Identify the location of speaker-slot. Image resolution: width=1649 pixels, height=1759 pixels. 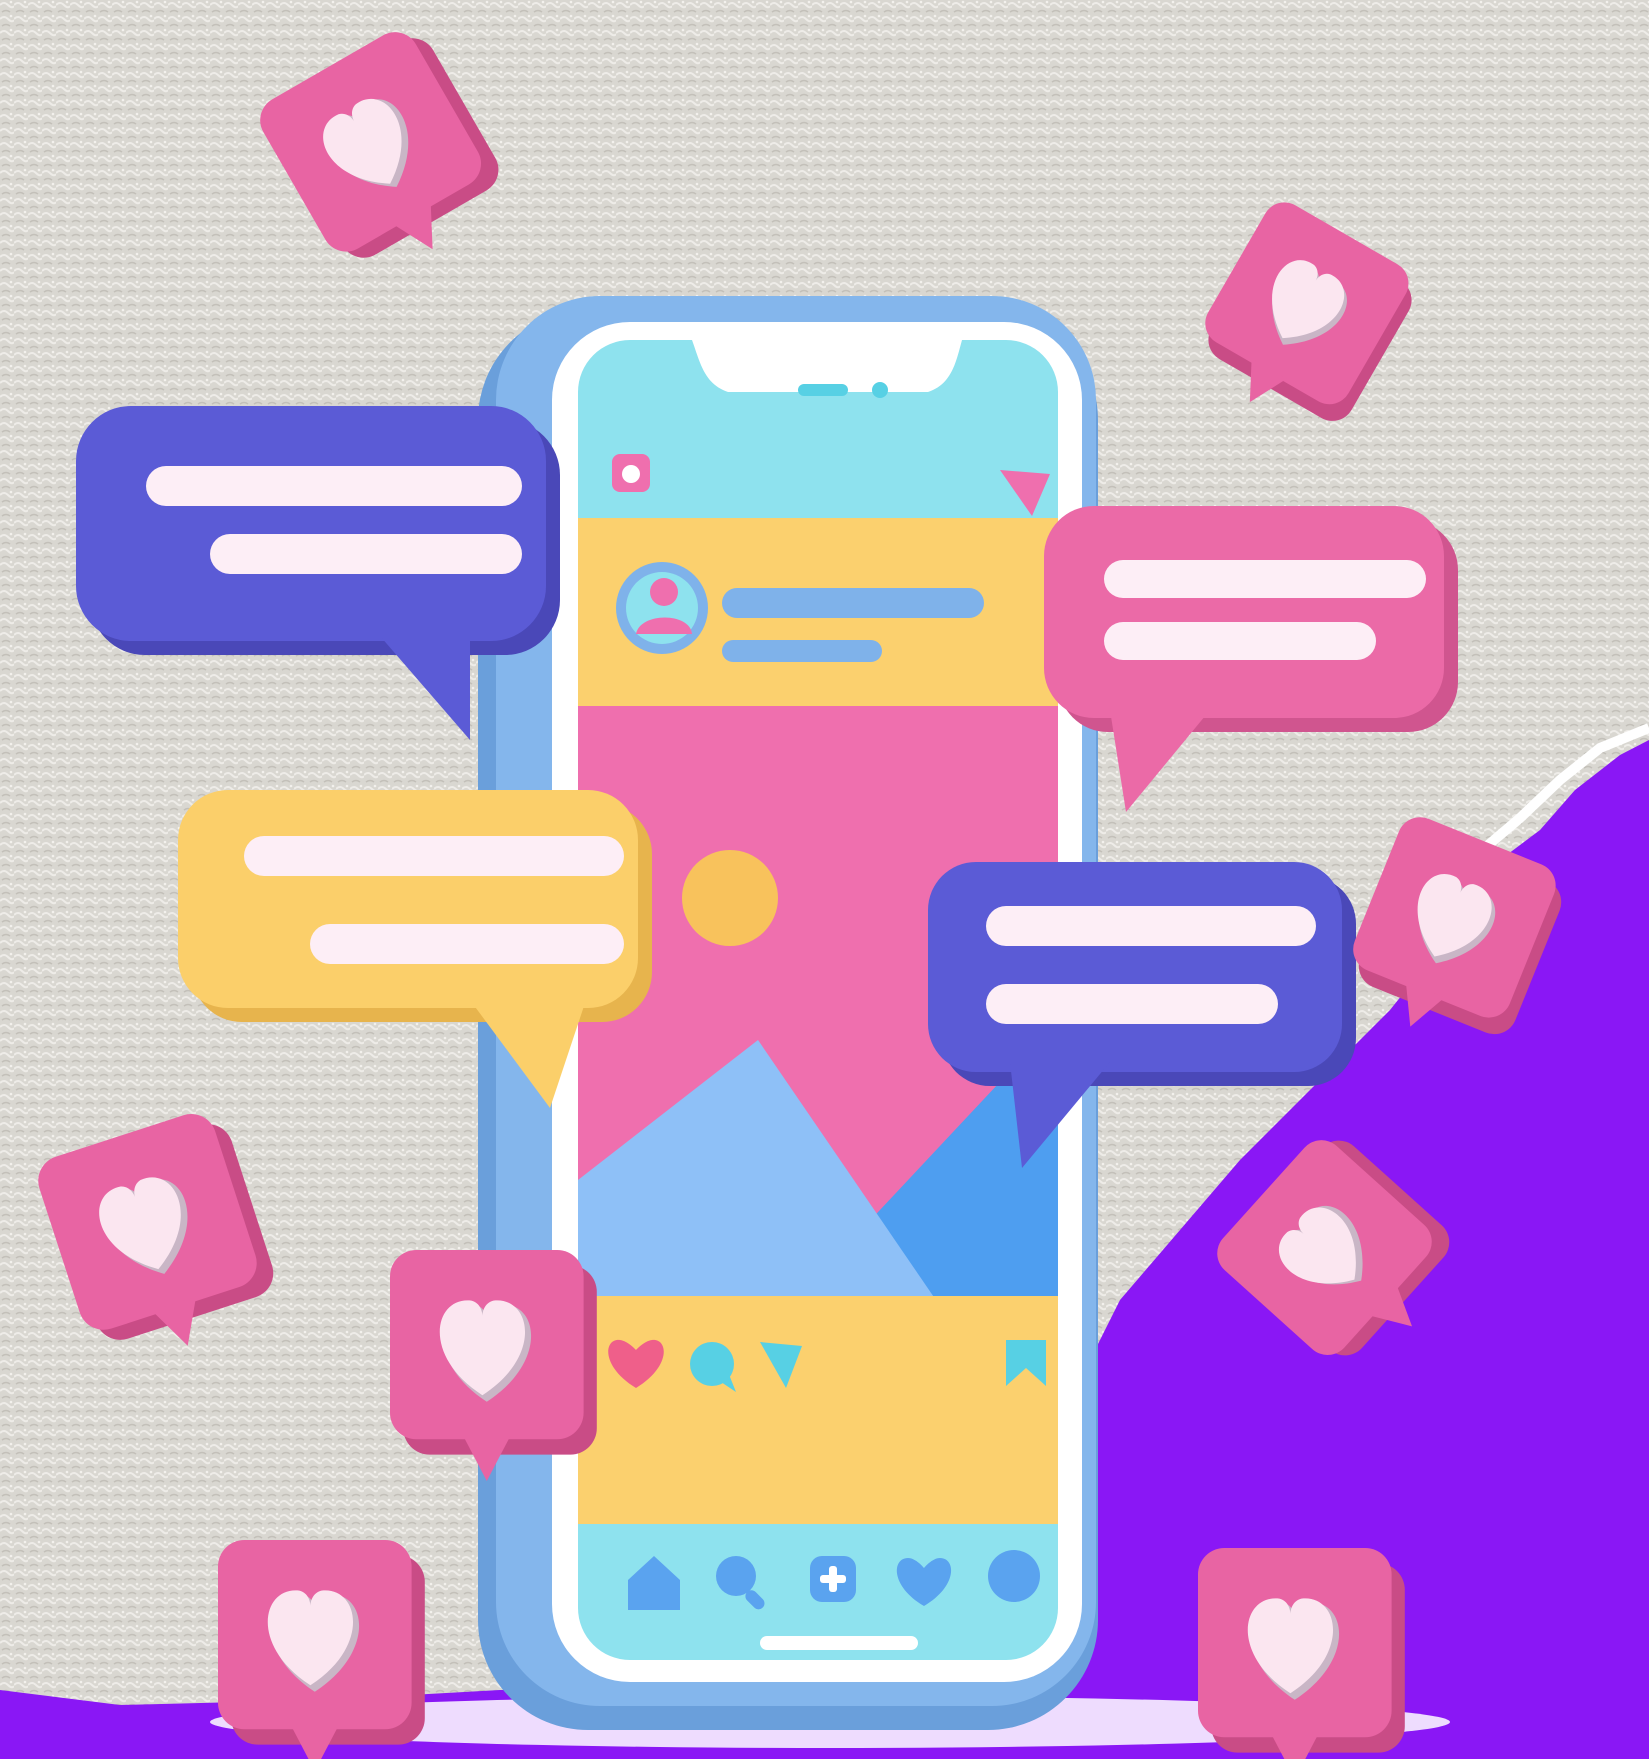
(823, 390).